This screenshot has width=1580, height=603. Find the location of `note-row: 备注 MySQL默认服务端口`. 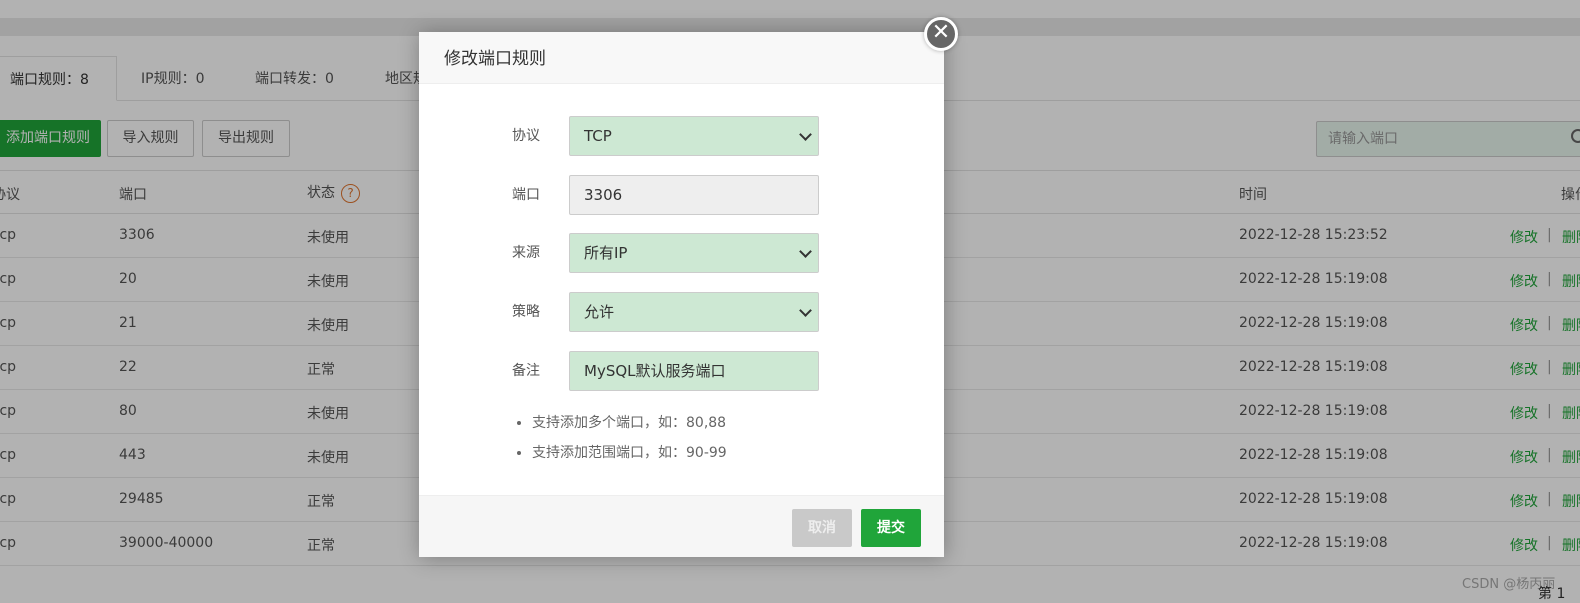

note-row: 备注 MySQL默认服务端口 is located at coordinates (681, 371).